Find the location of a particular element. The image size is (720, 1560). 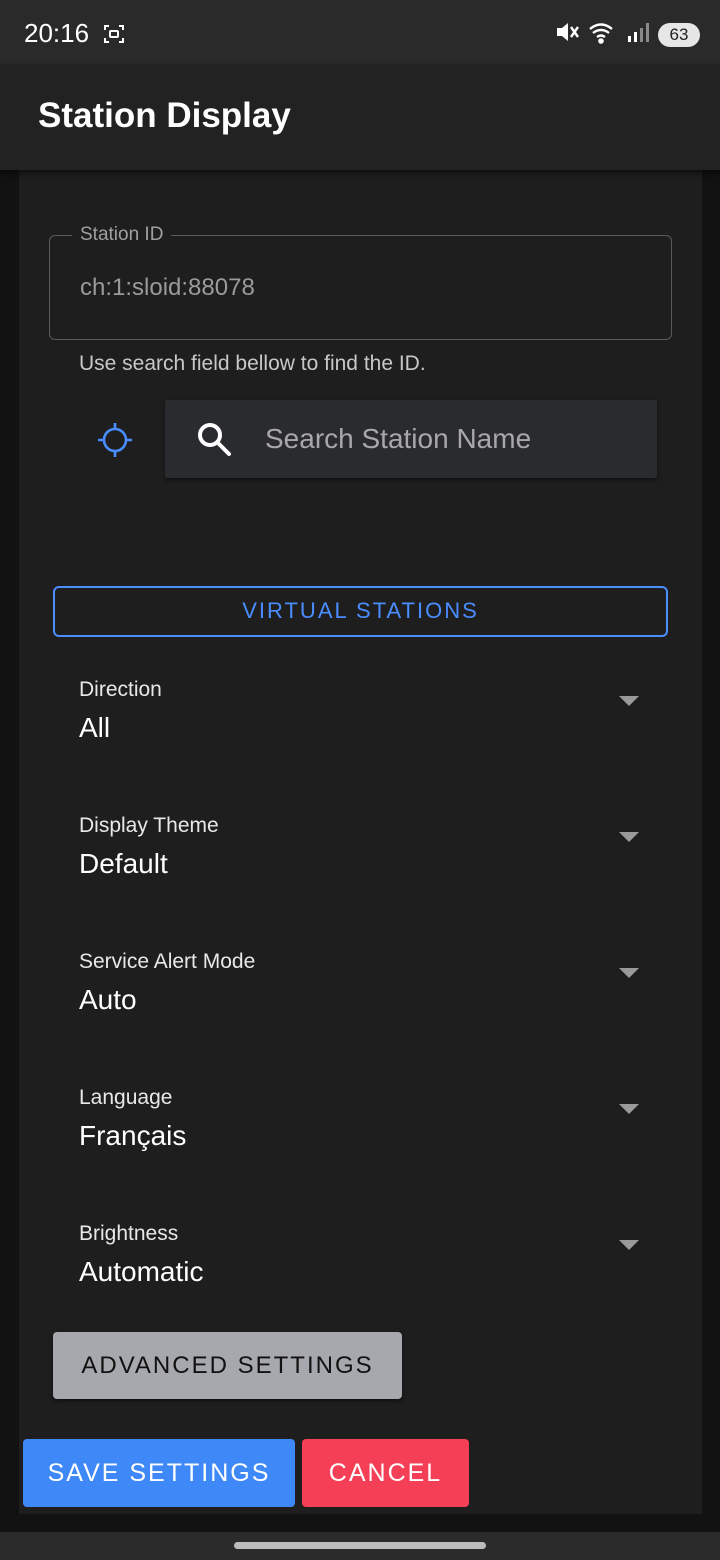

locate-button is located at coordinates (115, 440).